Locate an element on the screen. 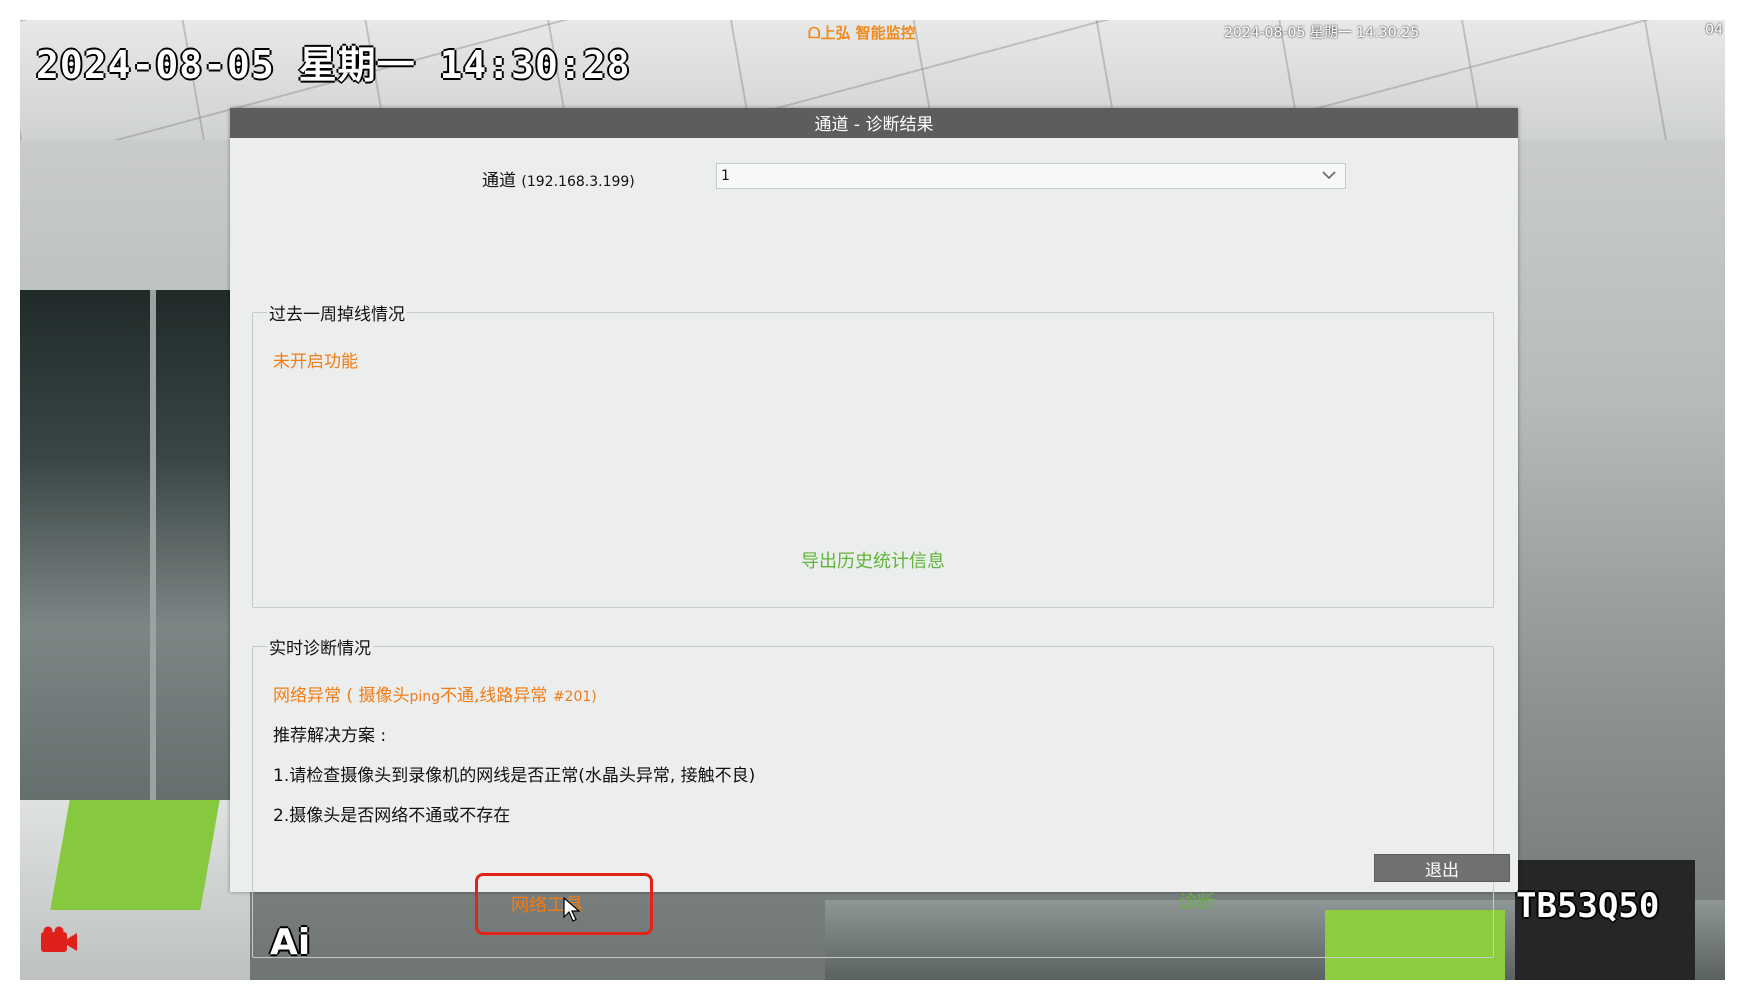 The height and width of the screenshot is (1000, 1745). error-suffix: 不通,线路异常 is located at coordinates (494, 696).